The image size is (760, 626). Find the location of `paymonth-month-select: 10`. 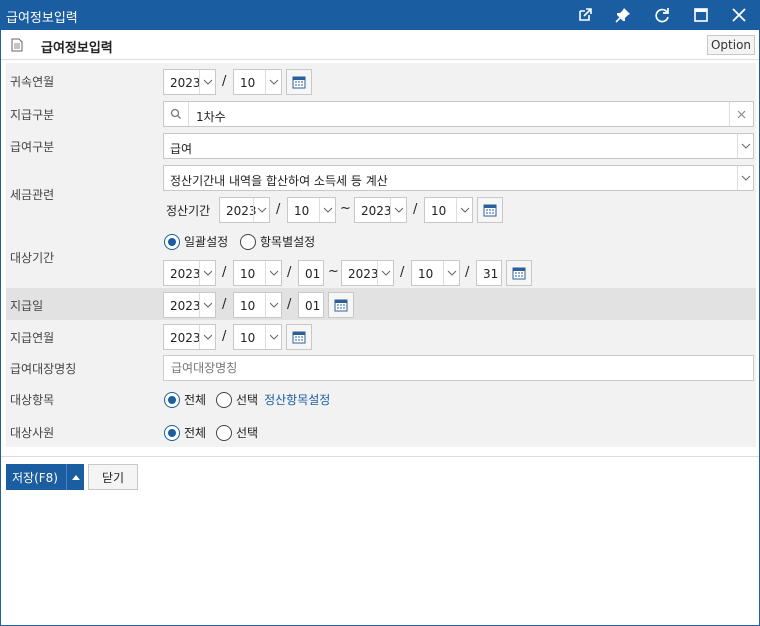

paymonth-month-select: 10 is located at coordinates (257, 337).